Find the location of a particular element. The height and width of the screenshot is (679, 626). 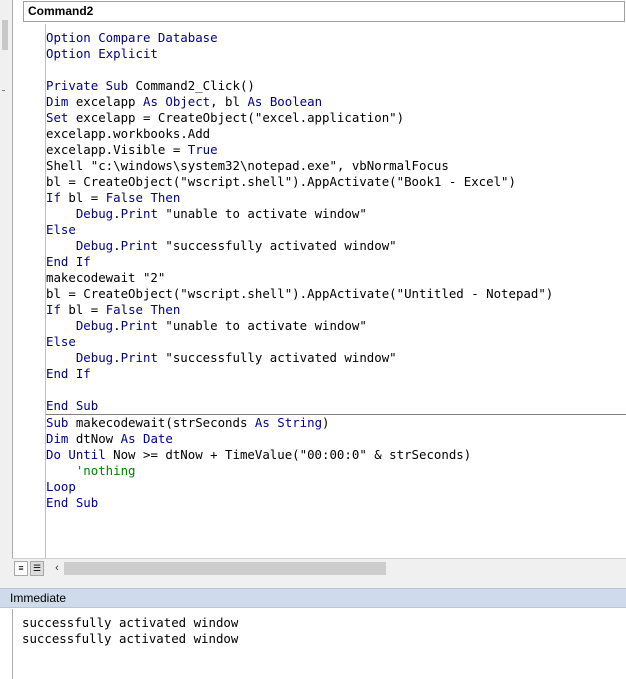

code-keyword: End Sub is located at coordinates (72, 405).